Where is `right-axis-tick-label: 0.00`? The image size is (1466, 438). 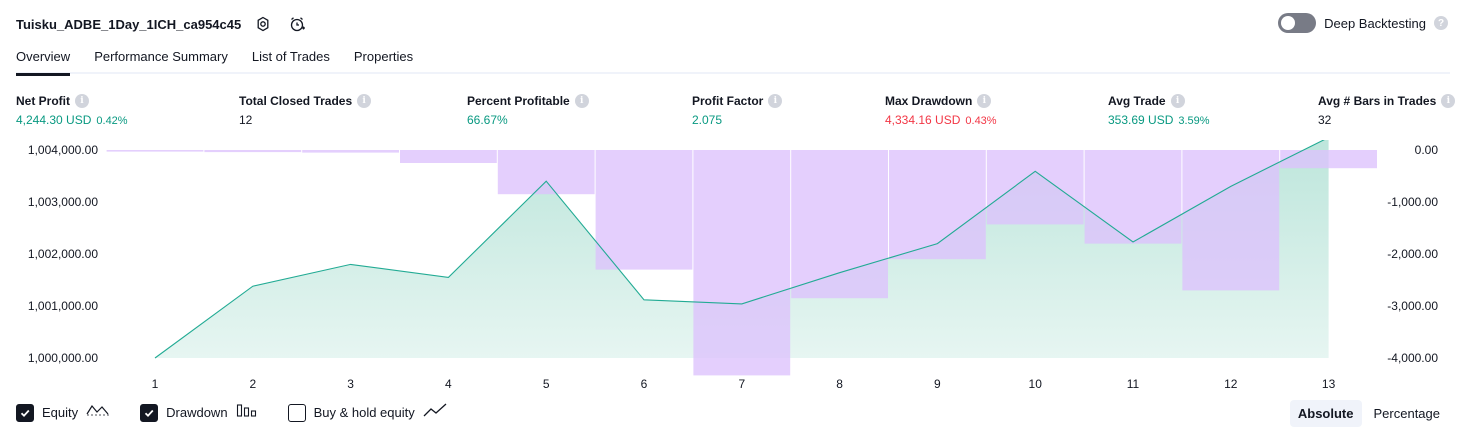 right-axis-tick-label: 0.00 is located at coordinates (1427, 150).